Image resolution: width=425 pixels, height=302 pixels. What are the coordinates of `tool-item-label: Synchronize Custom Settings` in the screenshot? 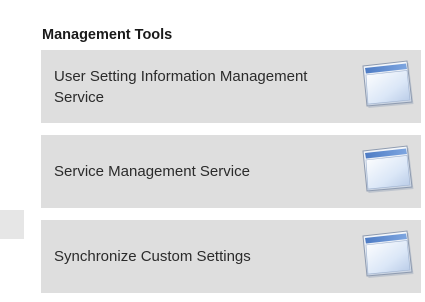 It's located at (152, 256).